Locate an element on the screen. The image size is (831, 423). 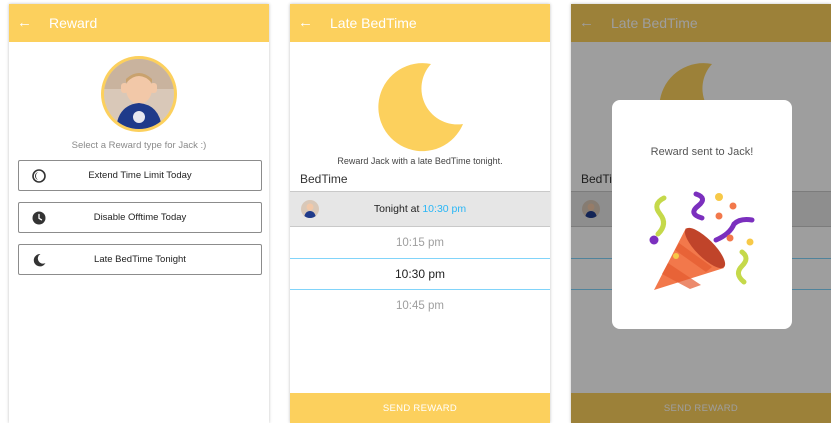
tonight-text: Tonight at 10:30 pm is located at coordinates (420, 209).